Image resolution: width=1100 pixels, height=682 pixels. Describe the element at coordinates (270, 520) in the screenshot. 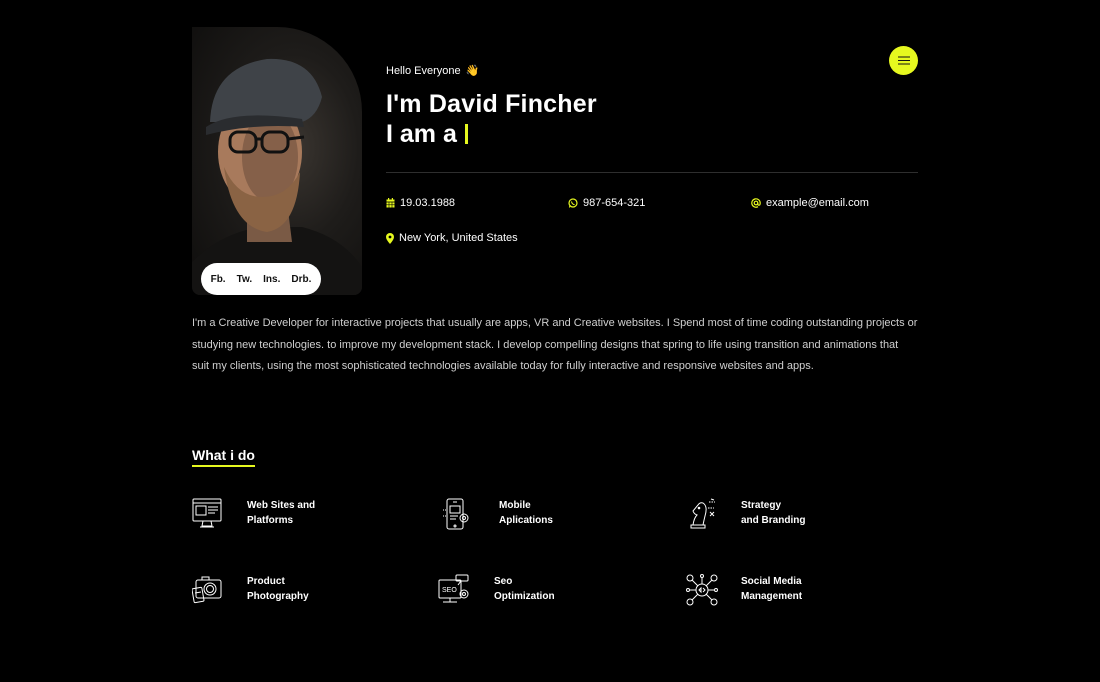

I see `service-line2: Platforms` at that location.